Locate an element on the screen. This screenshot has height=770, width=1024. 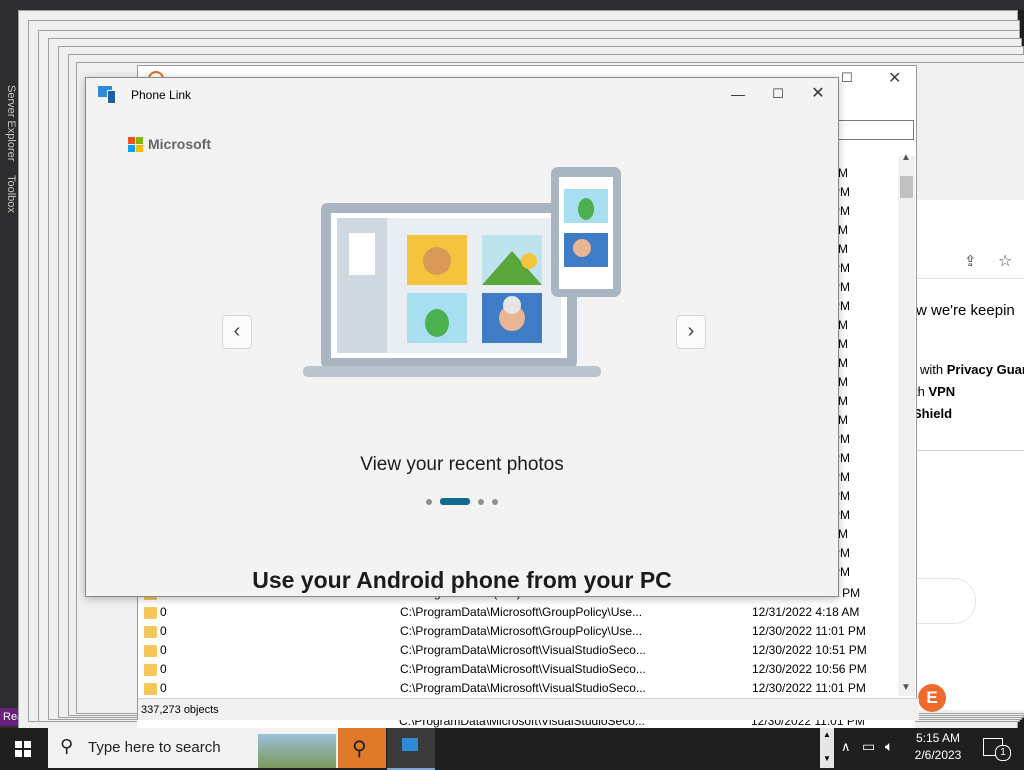
browser-toolbar: ⇪ ☆ is located at coordinates (970, 261).